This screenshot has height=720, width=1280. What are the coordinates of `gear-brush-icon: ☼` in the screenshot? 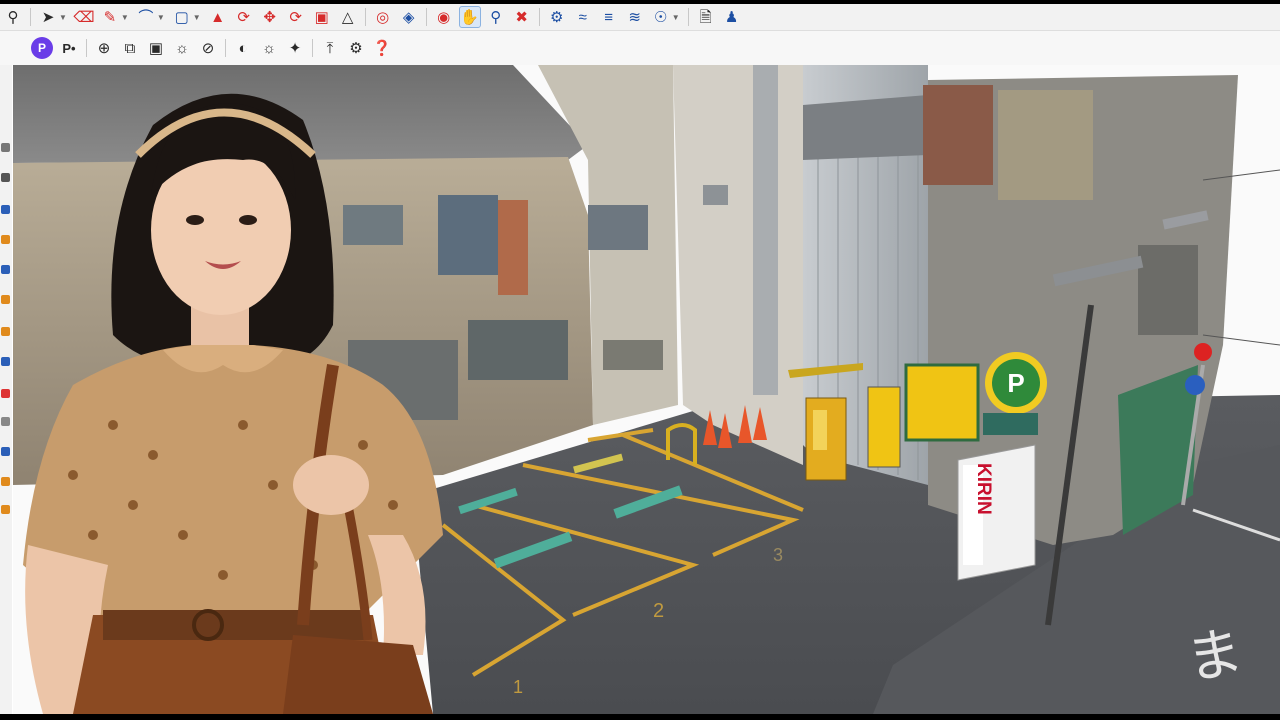 It's located at (182, 48).